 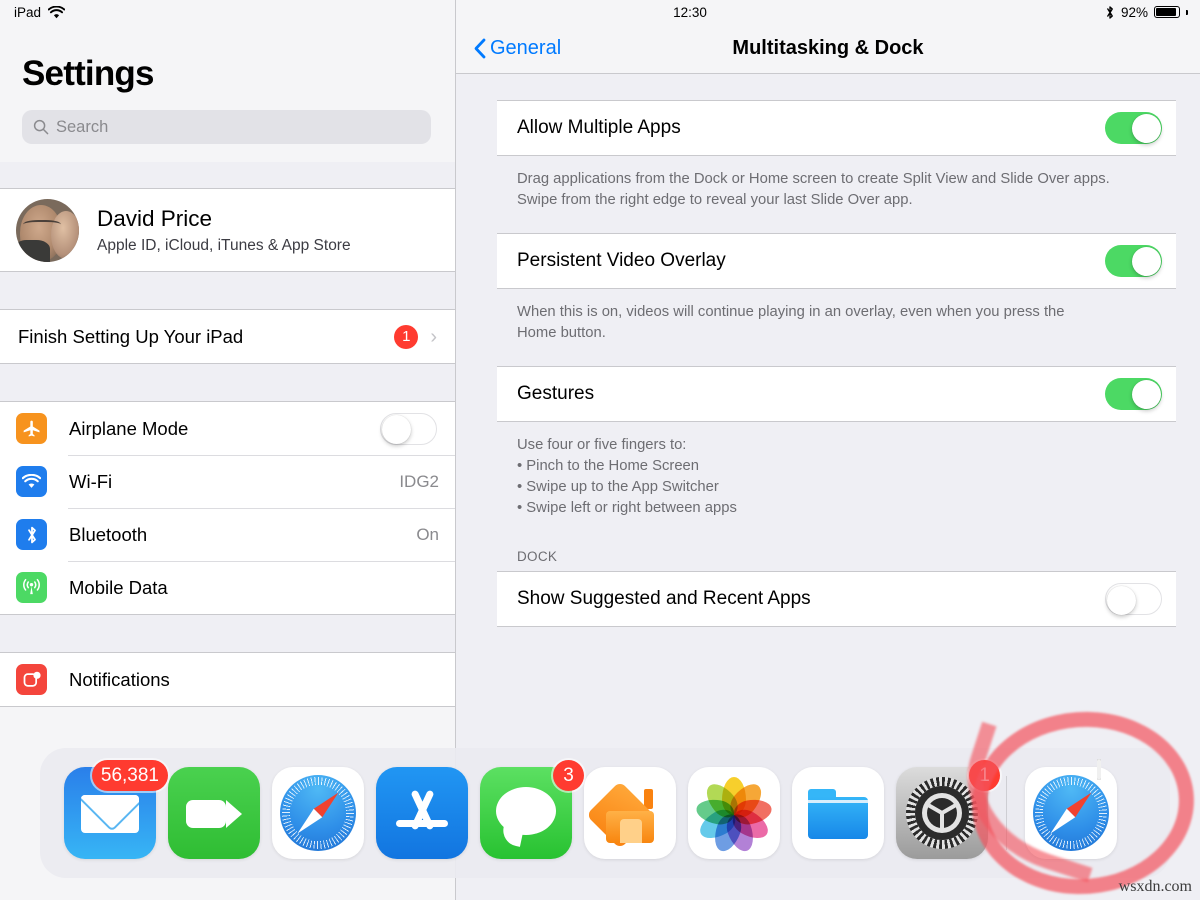 I want to click on search-field, so click(x=226, y=127).